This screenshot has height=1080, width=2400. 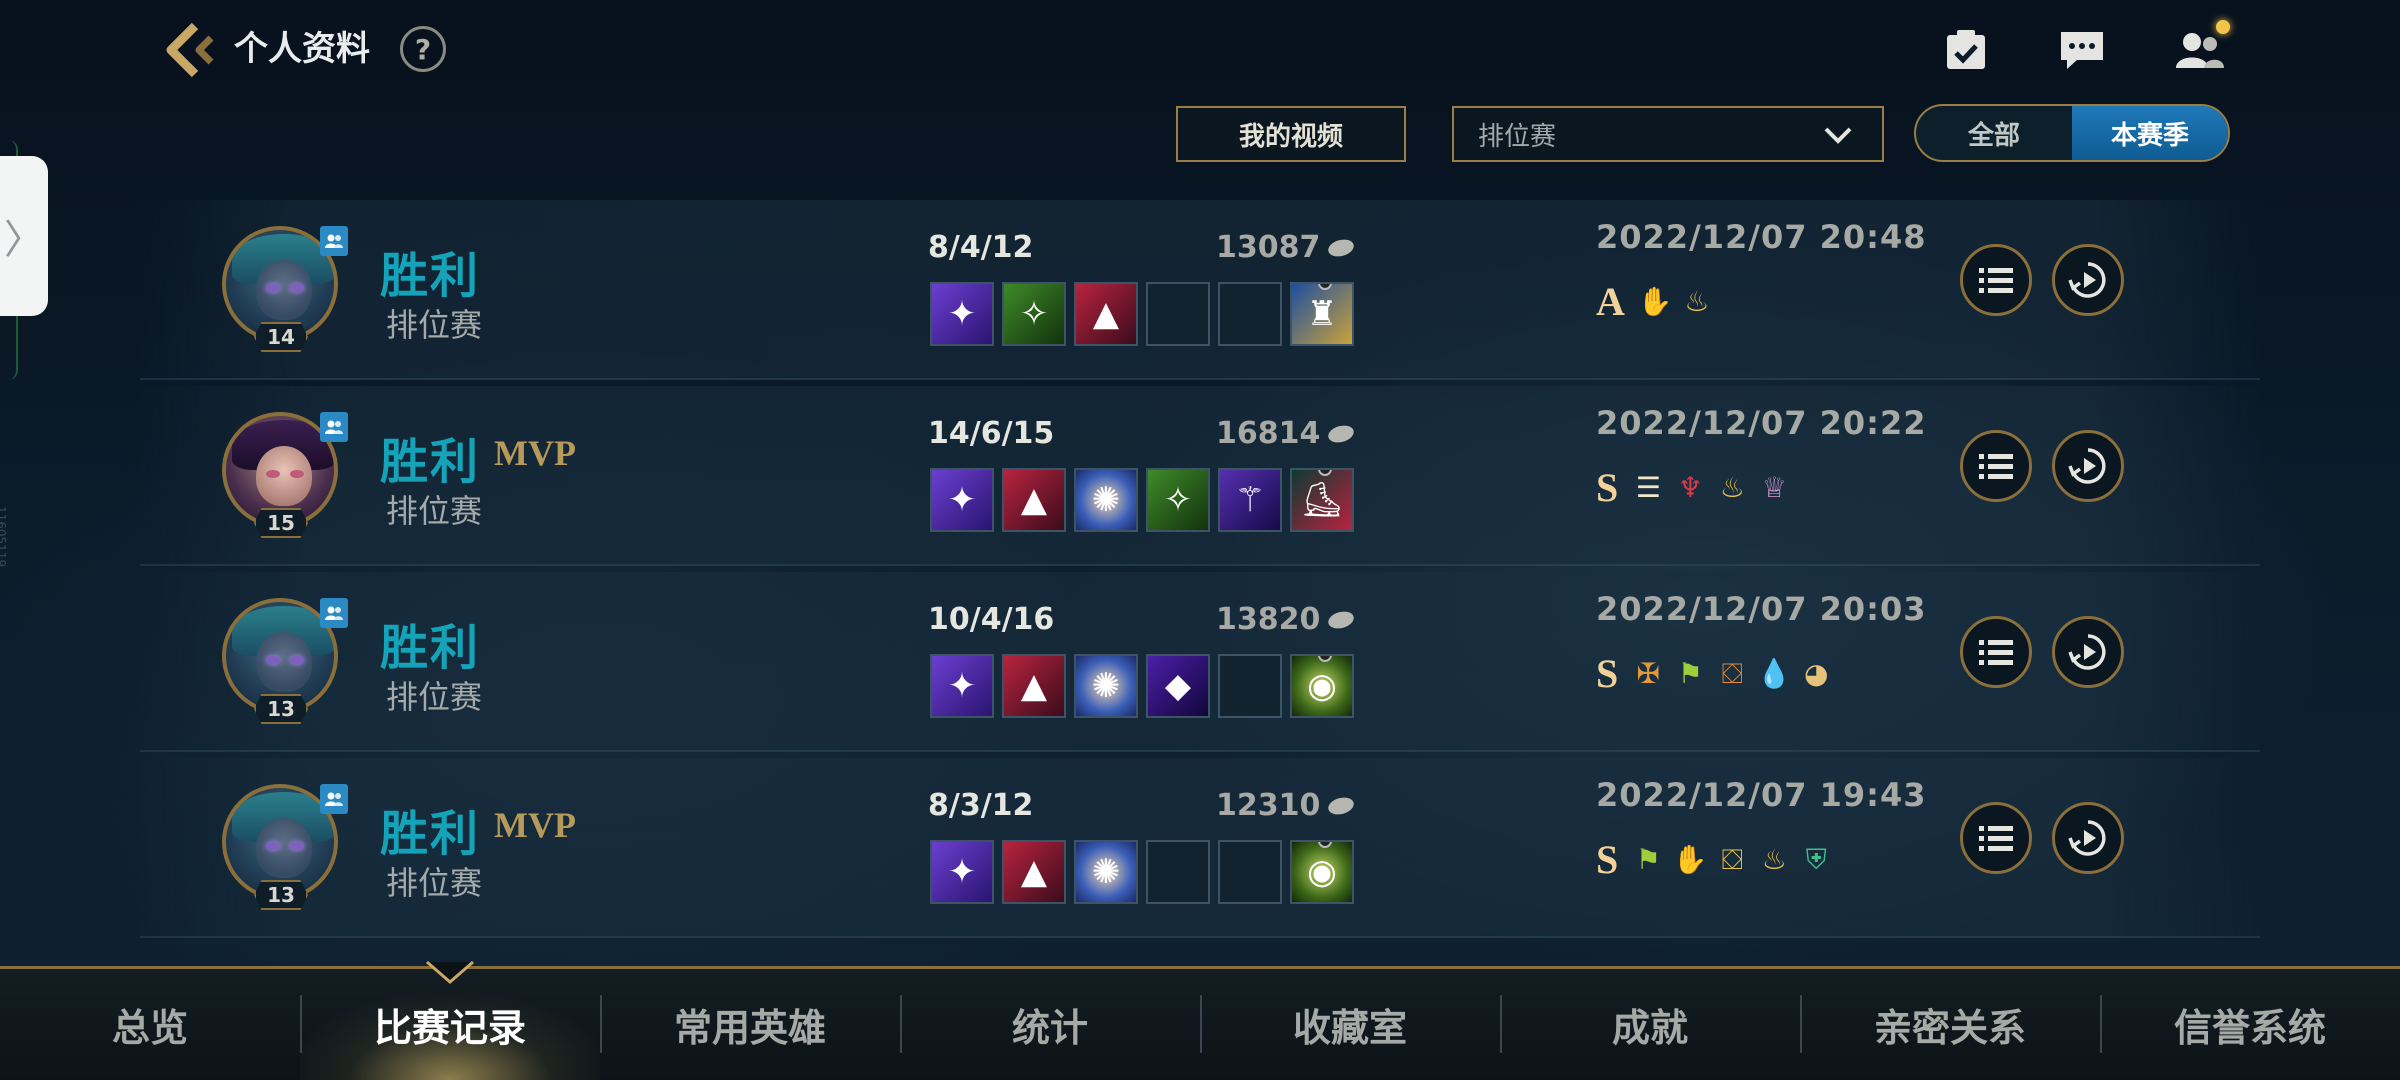 I want to click on season-option-current: 本赛季, so click(x=2150, y=133).